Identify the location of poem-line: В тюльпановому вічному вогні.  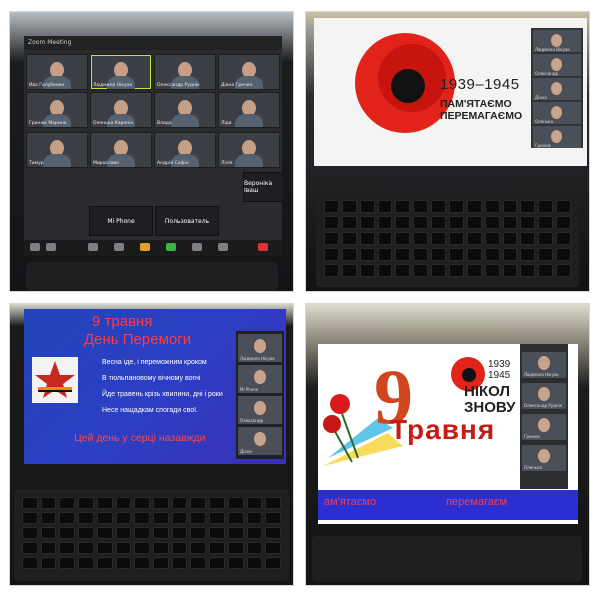
(151, 378).